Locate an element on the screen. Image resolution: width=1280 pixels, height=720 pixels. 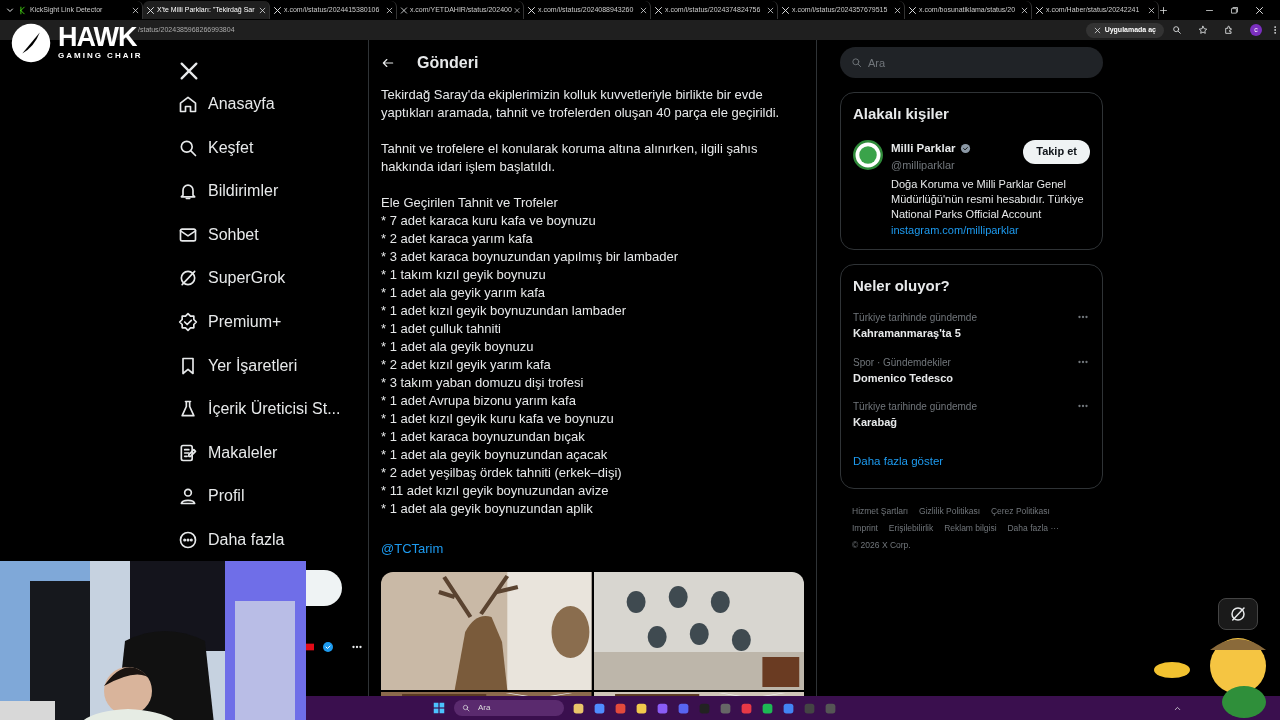
nav-item: Premium+ is located at coordinates (269, 321).